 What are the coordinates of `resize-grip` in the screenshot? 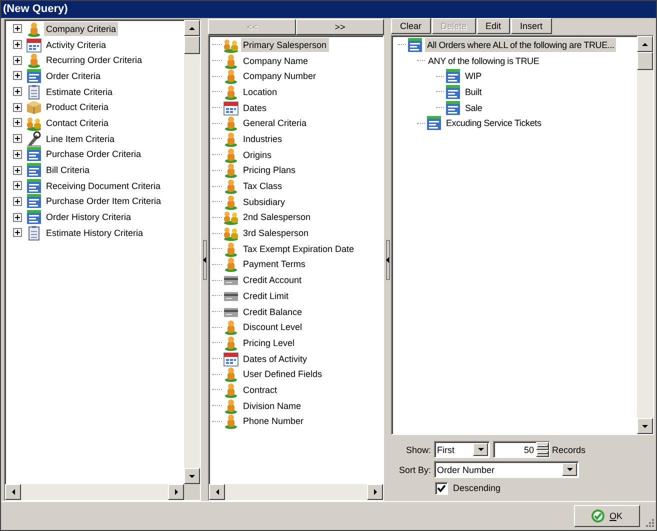 It's located at (650, 523).